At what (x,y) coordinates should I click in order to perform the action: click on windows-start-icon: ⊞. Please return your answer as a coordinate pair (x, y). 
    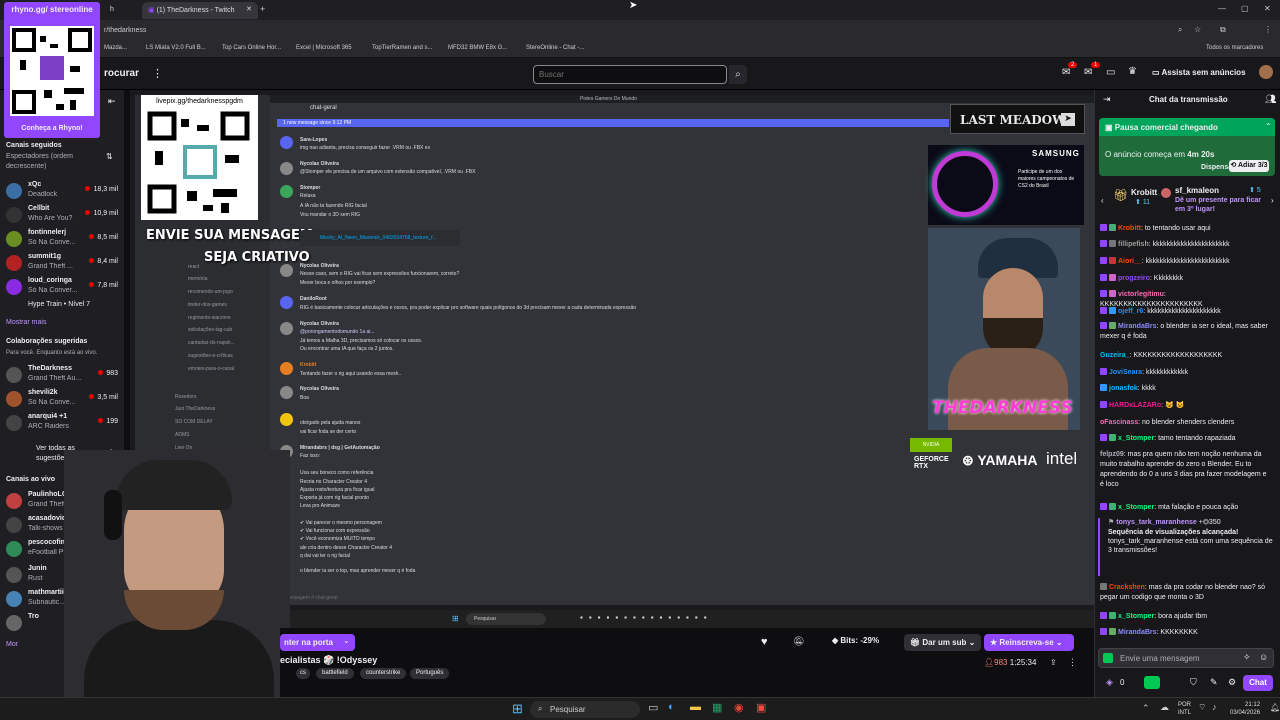
    Looking at the image, I should click on (517, 709).